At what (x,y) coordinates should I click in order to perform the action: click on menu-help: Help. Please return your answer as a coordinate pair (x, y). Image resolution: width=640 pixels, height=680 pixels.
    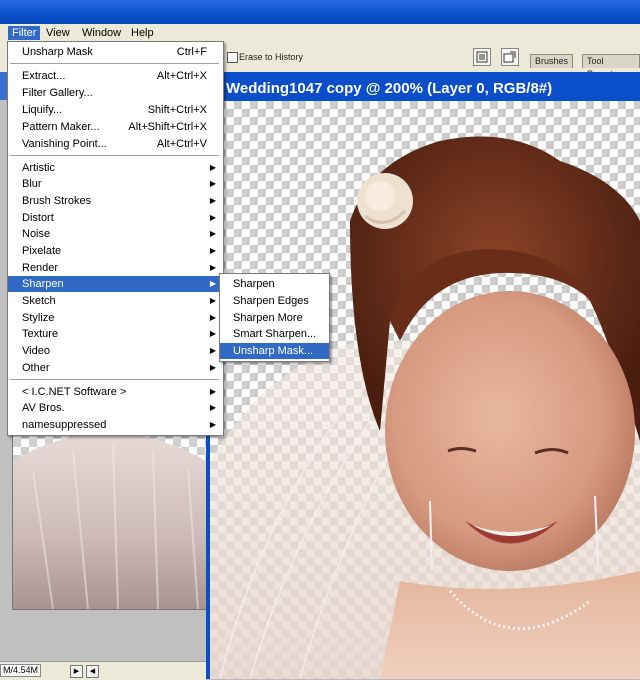
    Looking at the image, I should click on (142, 33).